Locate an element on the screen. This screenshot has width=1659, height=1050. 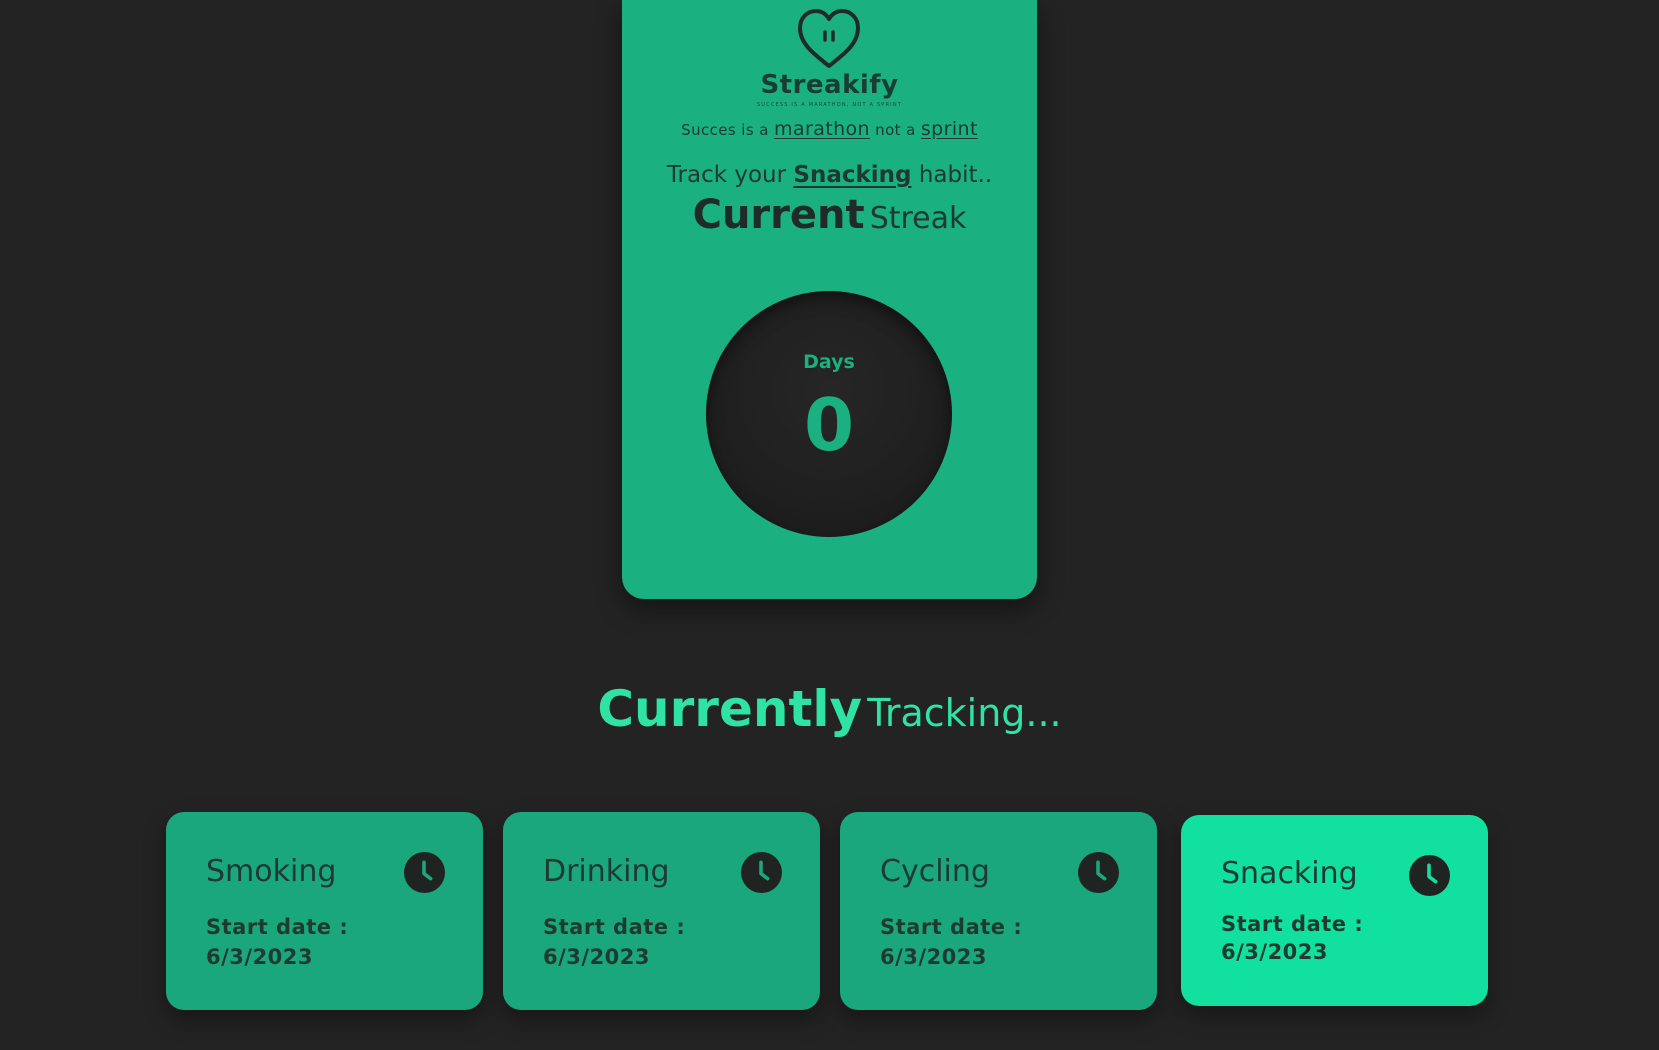
habit-name: Snacking is located at coordinates (1289, 873).